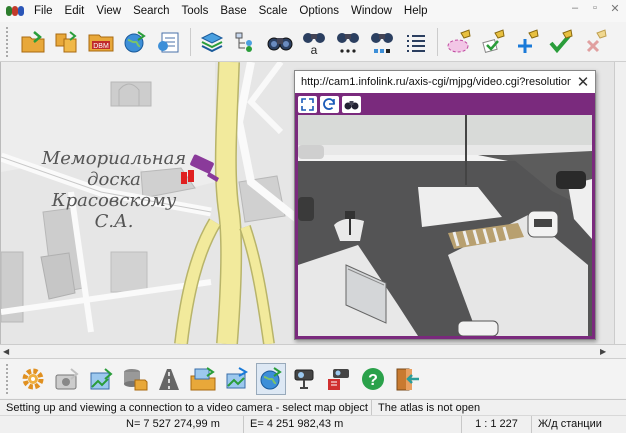  Describe the element at coordinates (595, 42) in the screenshot. I see `delete-object-icon` at that location.